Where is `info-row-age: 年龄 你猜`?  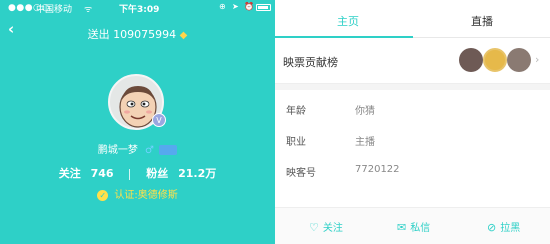 info-row-age: 年龄 你猜 is located at coordinates (412, 108).